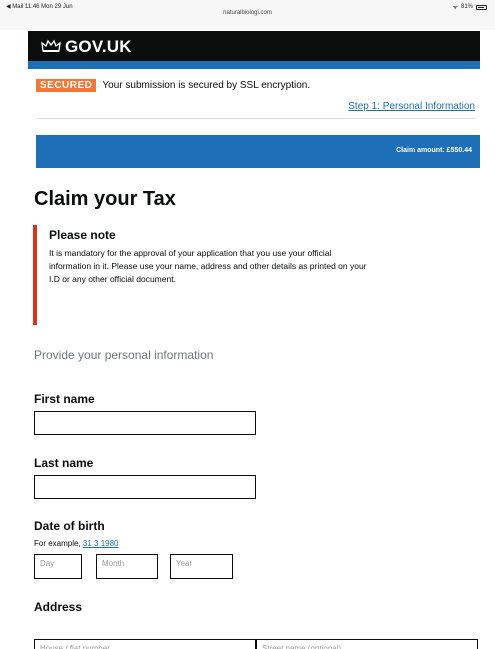 The width and height of the screenshot is (495, 649). What do you see at coordinates (69, 526) in the screenshot?
I see `dob-label: Date of birth` at bounding box center [69, 526].